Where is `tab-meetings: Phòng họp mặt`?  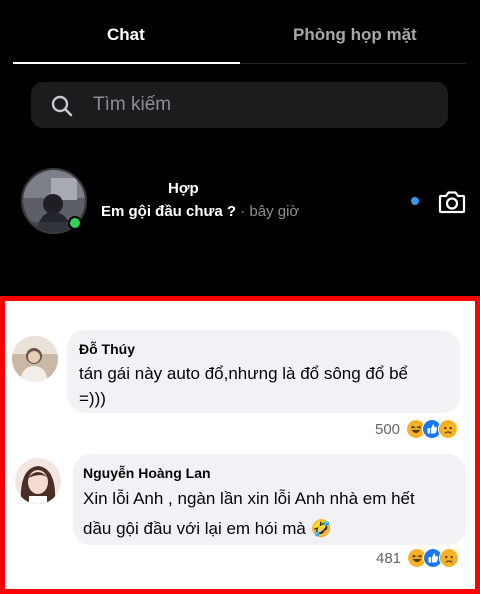 tab-meetings: Phòng họp mặt is located at coordinates (355, 35).